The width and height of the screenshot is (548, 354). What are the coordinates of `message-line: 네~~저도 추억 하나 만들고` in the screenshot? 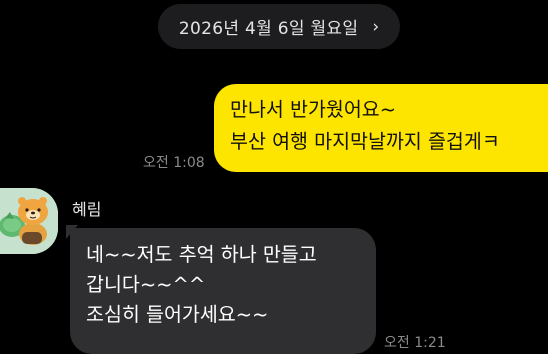 It's located at (201, 254).